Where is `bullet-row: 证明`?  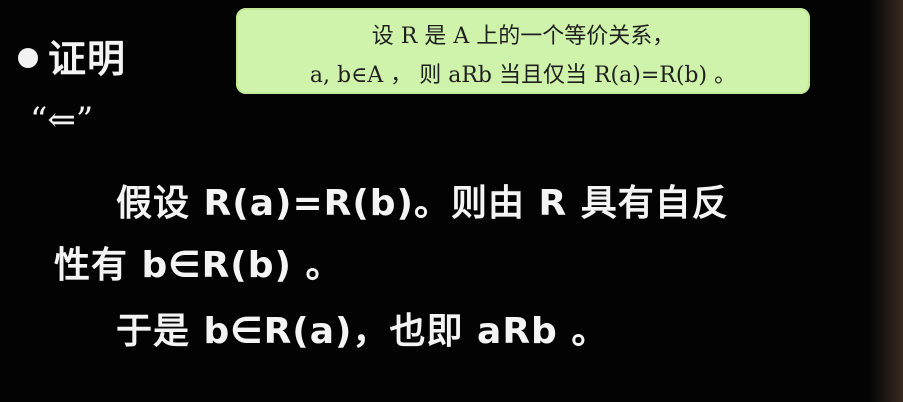 bullet-row: 证明 is located at coordinates (72, 55).